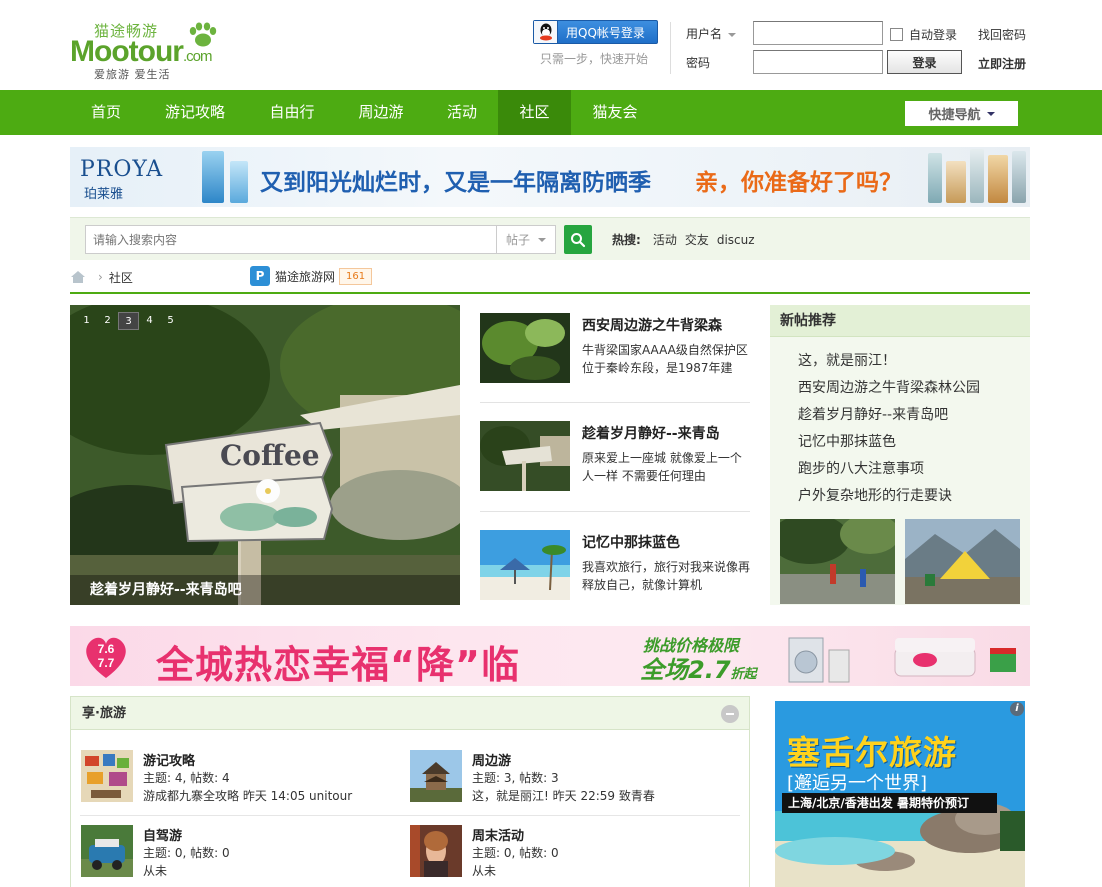  I want to click on hot-search-term: 交友, so click(697, 240).